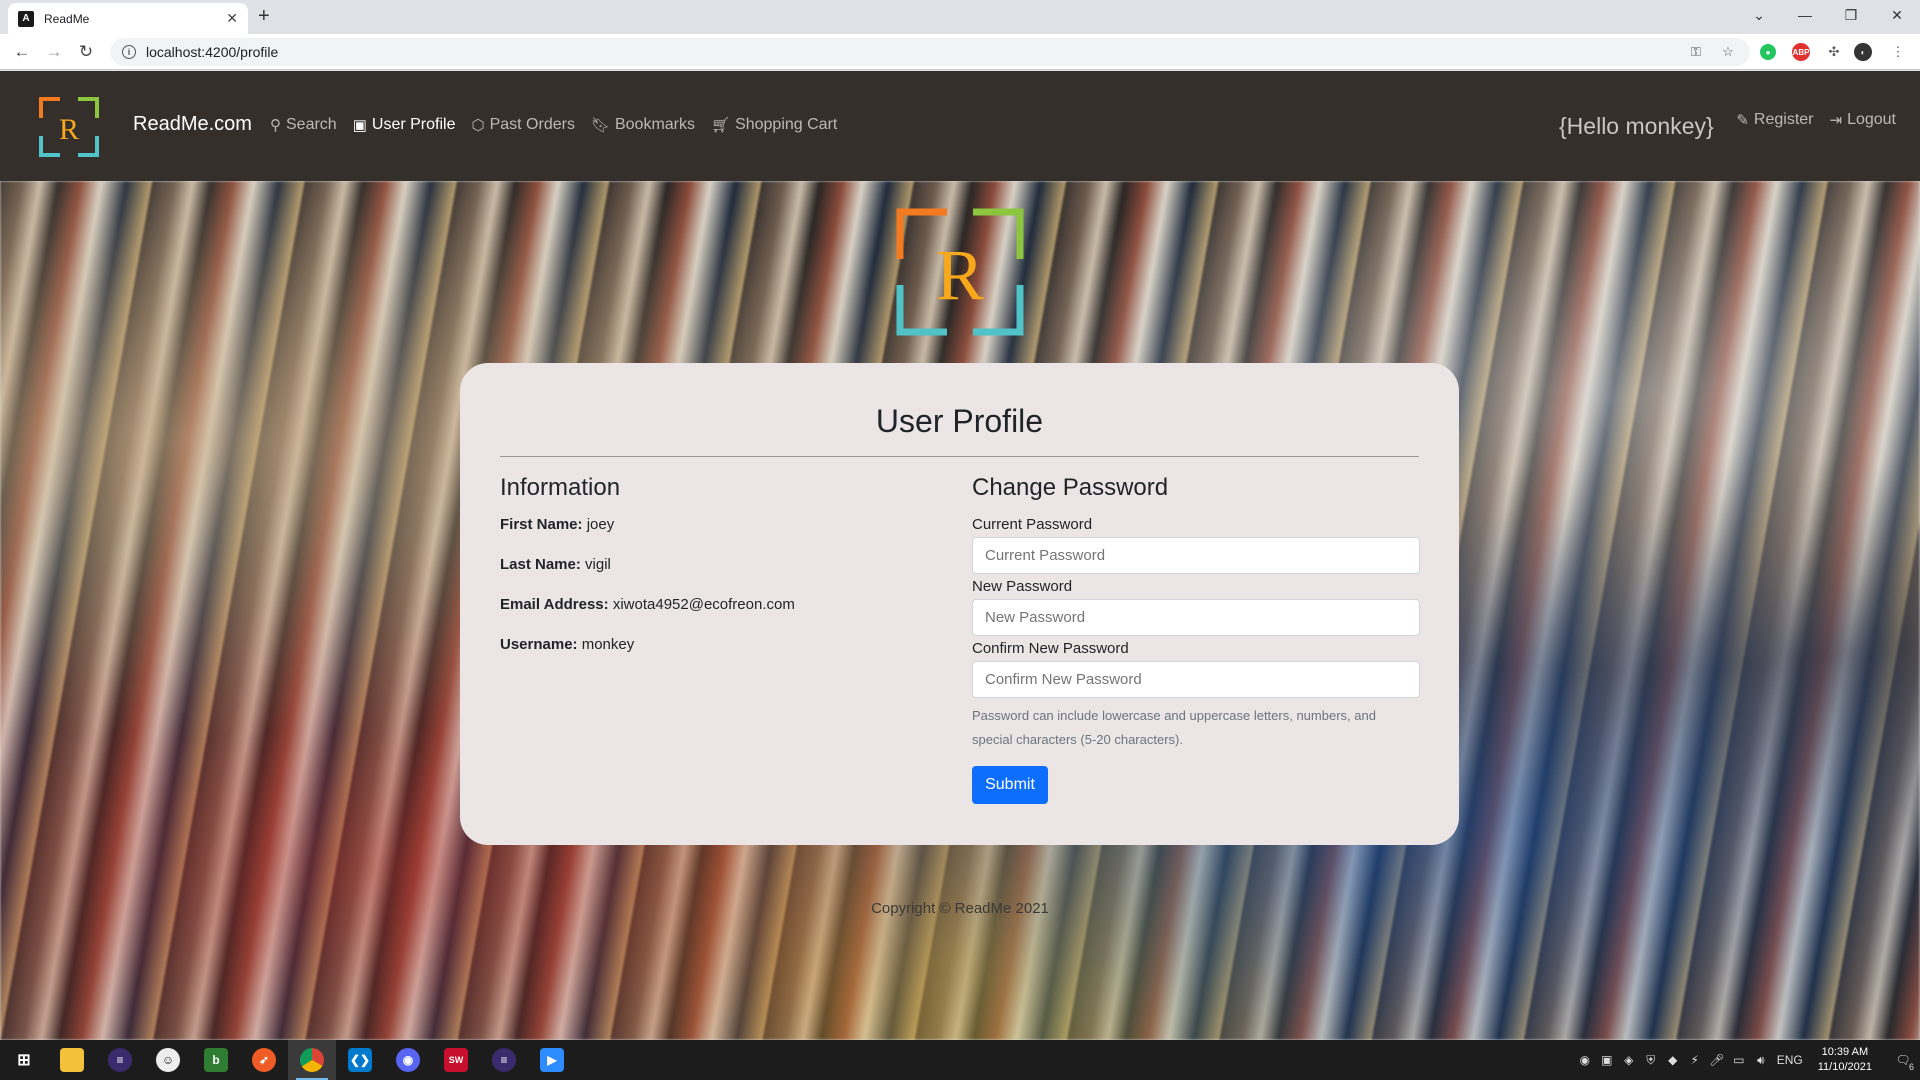  I want to click on clock-date: 11/10/2021, so click(1844, 1067).